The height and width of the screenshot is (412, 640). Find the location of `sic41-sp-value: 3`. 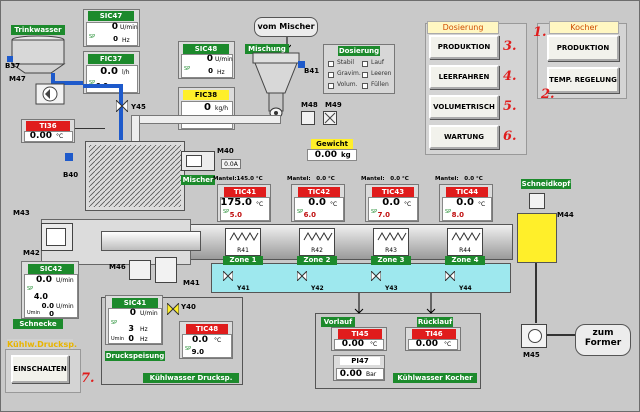

sic41-sp-value: 3 is located at coordinates (131, 328).